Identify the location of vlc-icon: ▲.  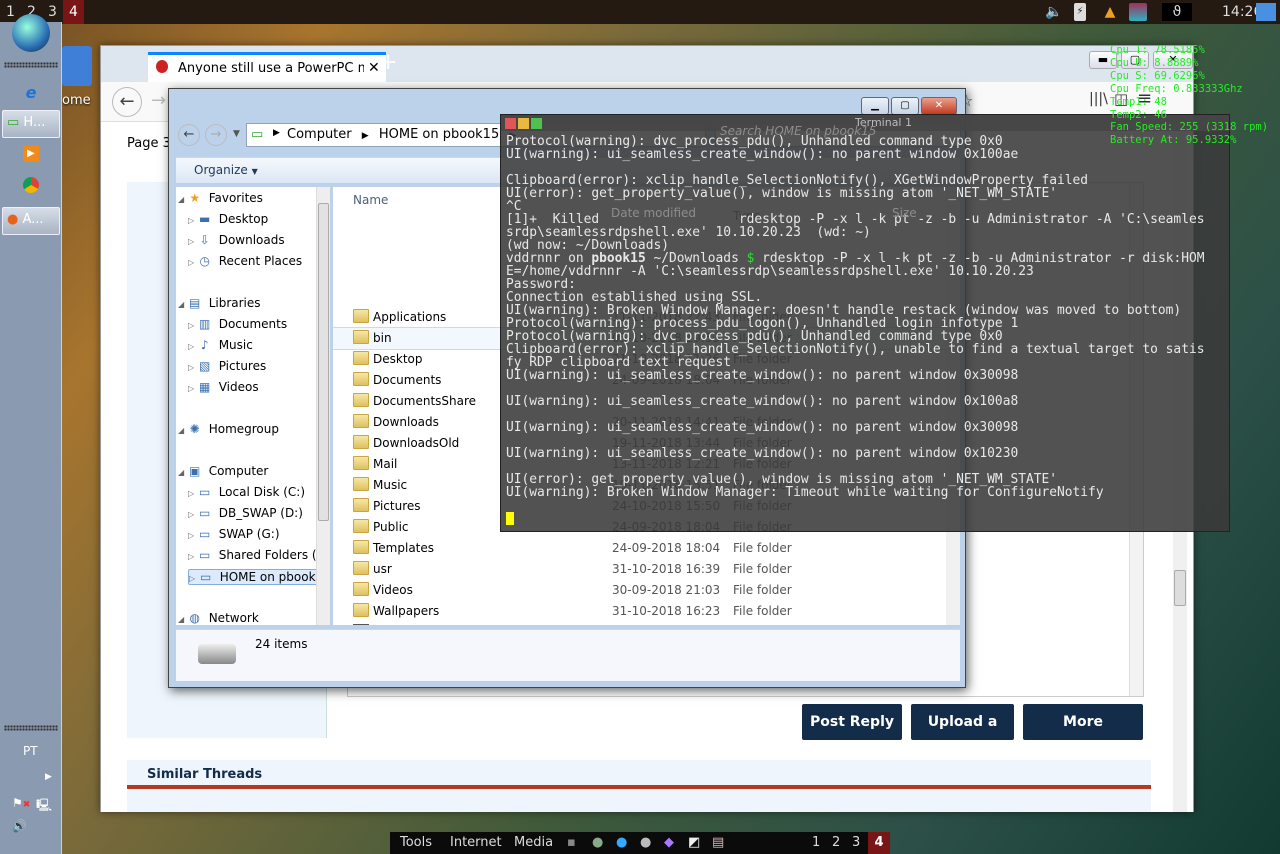
(1110, 12).